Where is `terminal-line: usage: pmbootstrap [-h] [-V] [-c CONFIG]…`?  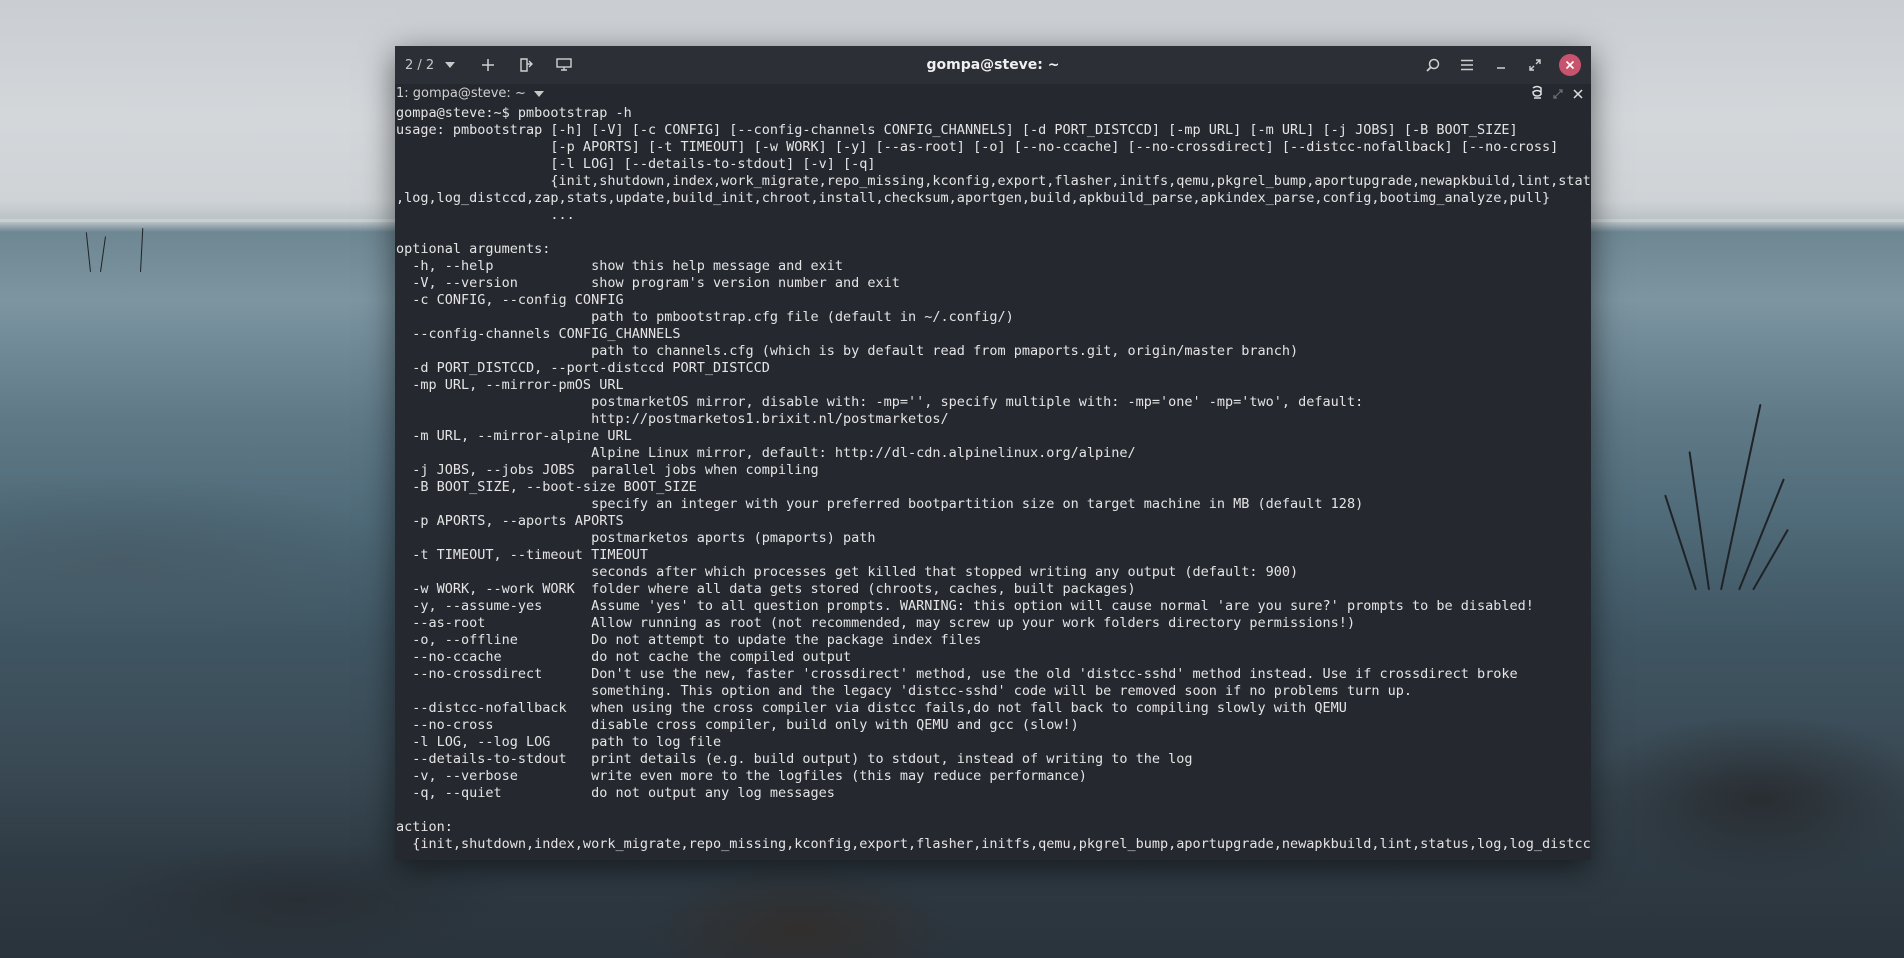 terminal-line: usage: pmbootstrap [-h] [-V] [-c CONFIG]… is located at coordinates (957, 130).